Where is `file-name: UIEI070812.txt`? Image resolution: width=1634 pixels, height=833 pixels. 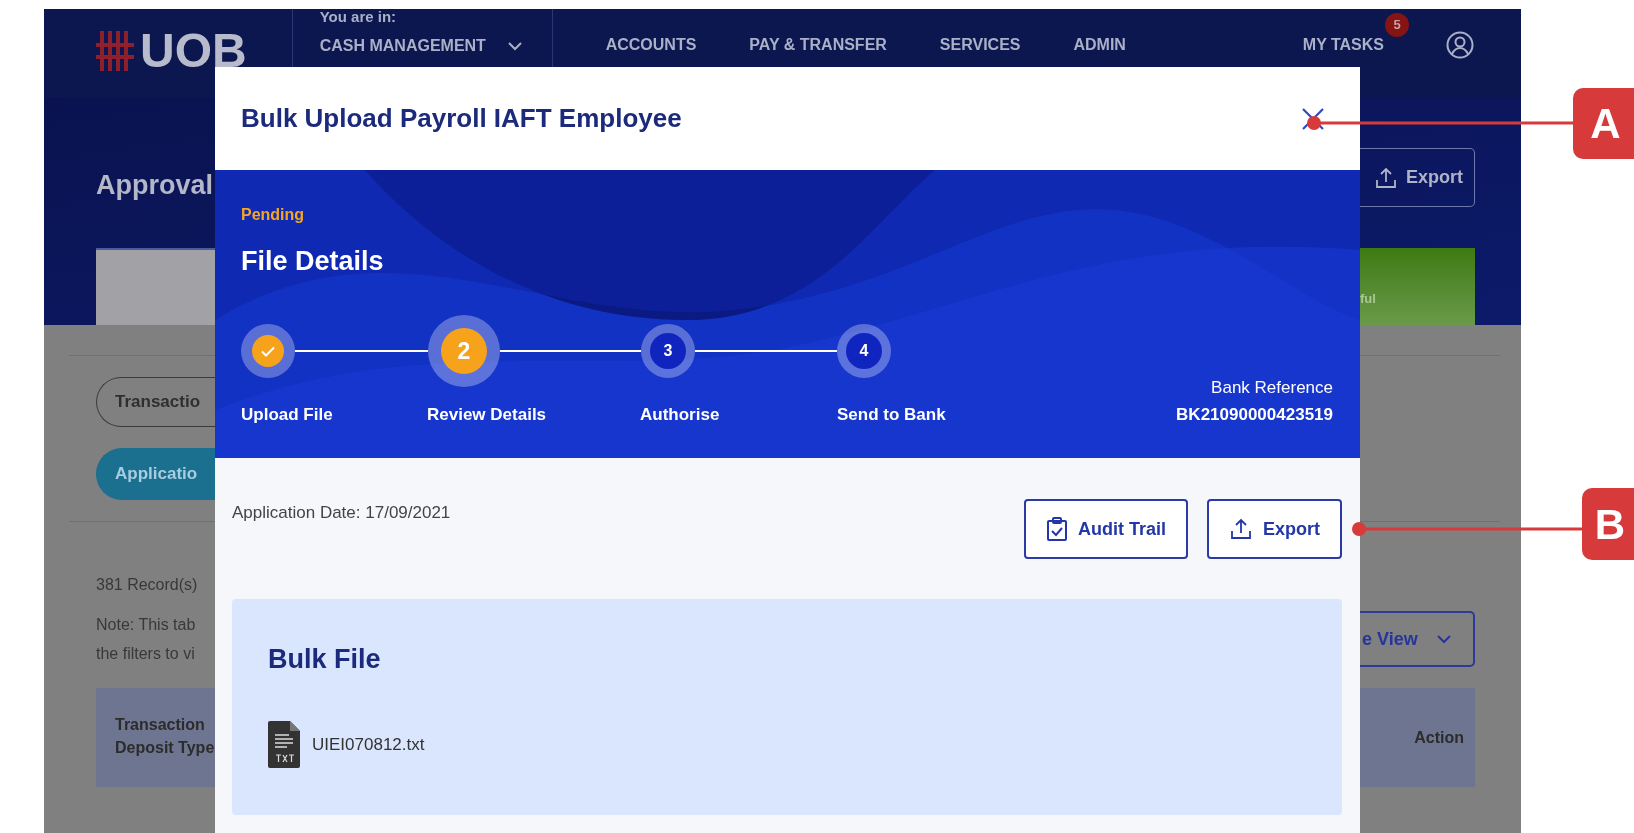
file-name: UIEI070812.txt is located at coordinates (368, 744).